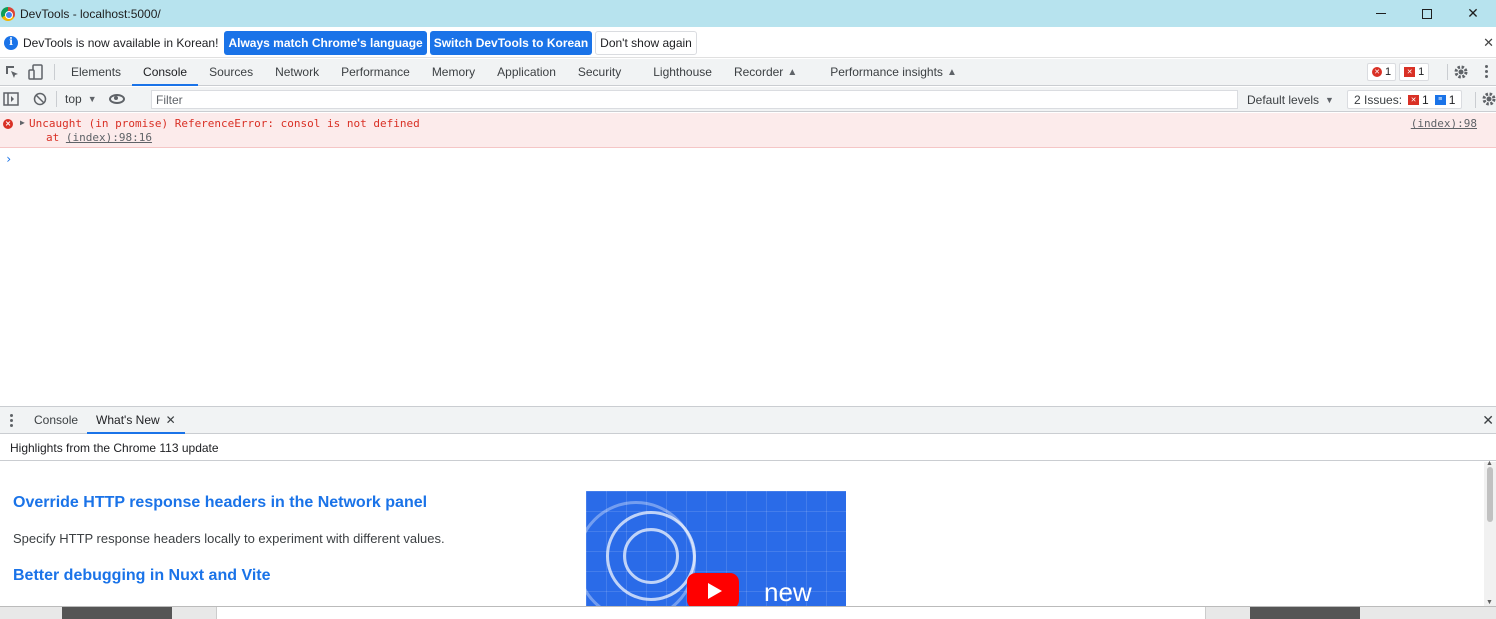  Describe the element at coordinates (748, 420) in the screenshot. I see `drawer-tab-bar: Console What's New ✕ ✕` at that location.